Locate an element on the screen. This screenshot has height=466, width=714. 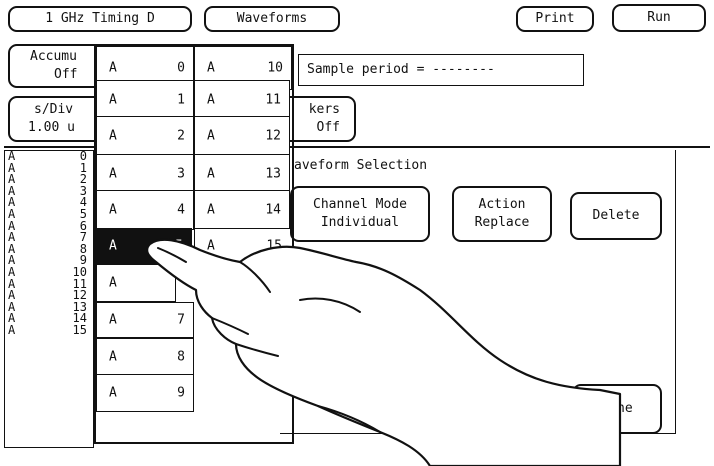
channel-cell-a5-selected: A5 is located at coordinates (144, 246).